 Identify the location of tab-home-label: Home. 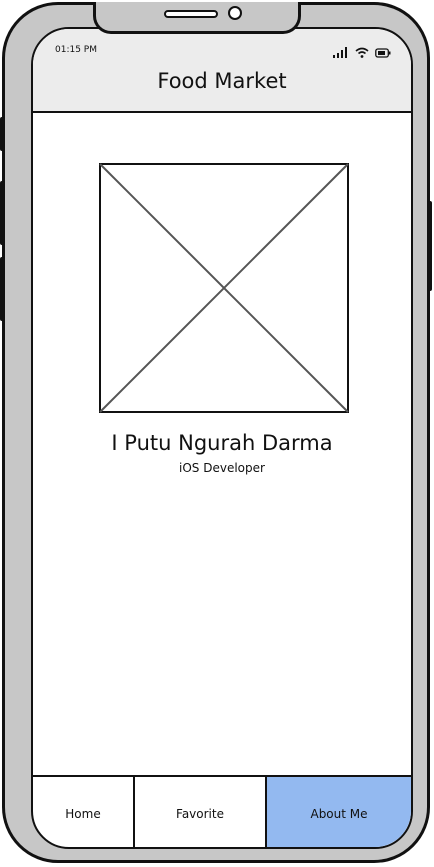
(83, 814).